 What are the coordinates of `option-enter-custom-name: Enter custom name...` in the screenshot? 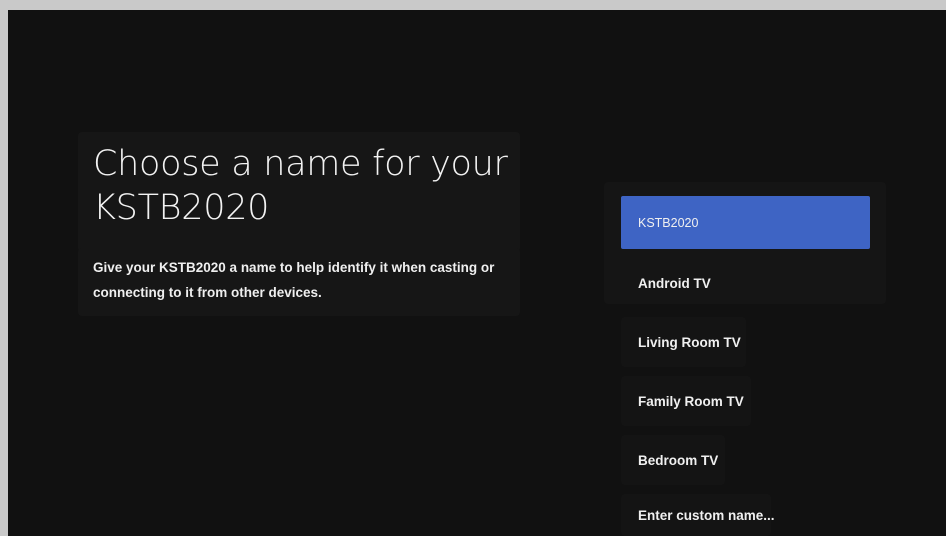 It's located at (698, 515).